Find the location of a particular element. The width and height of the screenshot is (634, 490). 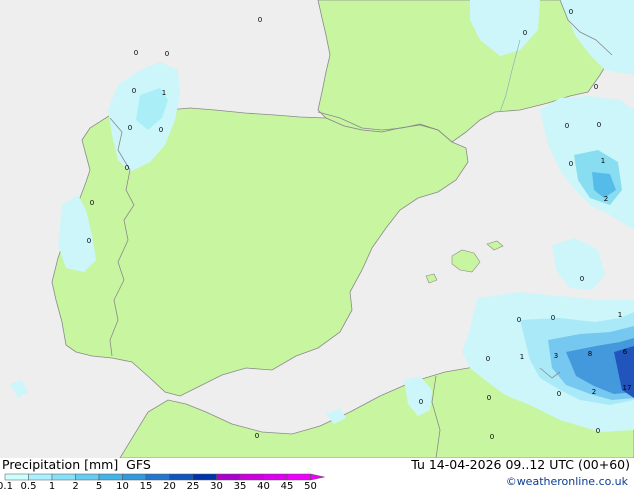

legend-label: 25 is located at coordinates (193, 485).